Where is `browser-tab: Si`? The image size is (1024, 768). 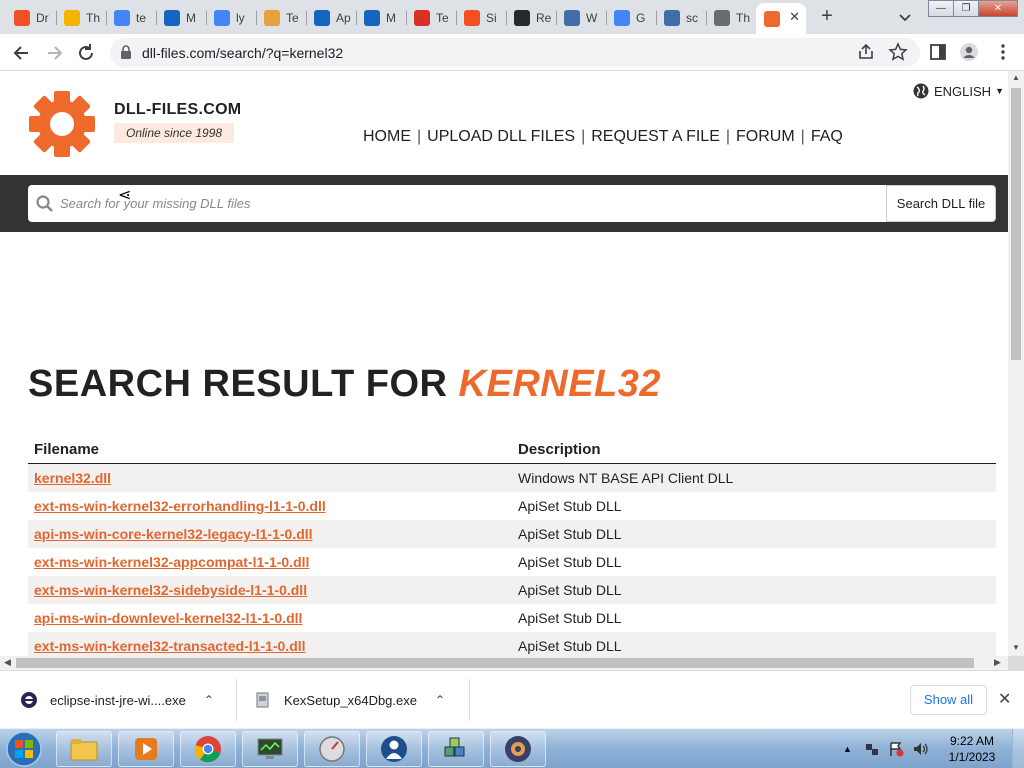
browser-tab: Si is located at coordinates (481, 18).